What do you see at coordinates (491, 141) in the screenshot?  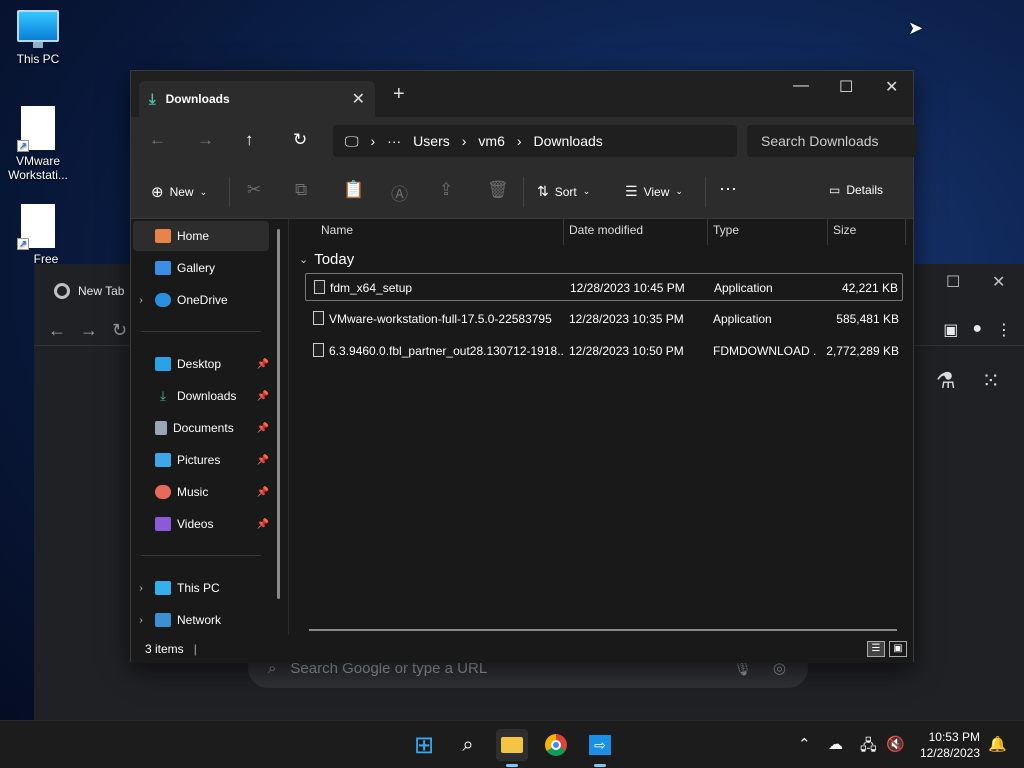 I see `breadcrumb-vm6: vm6` at bounding box center [491, 141].